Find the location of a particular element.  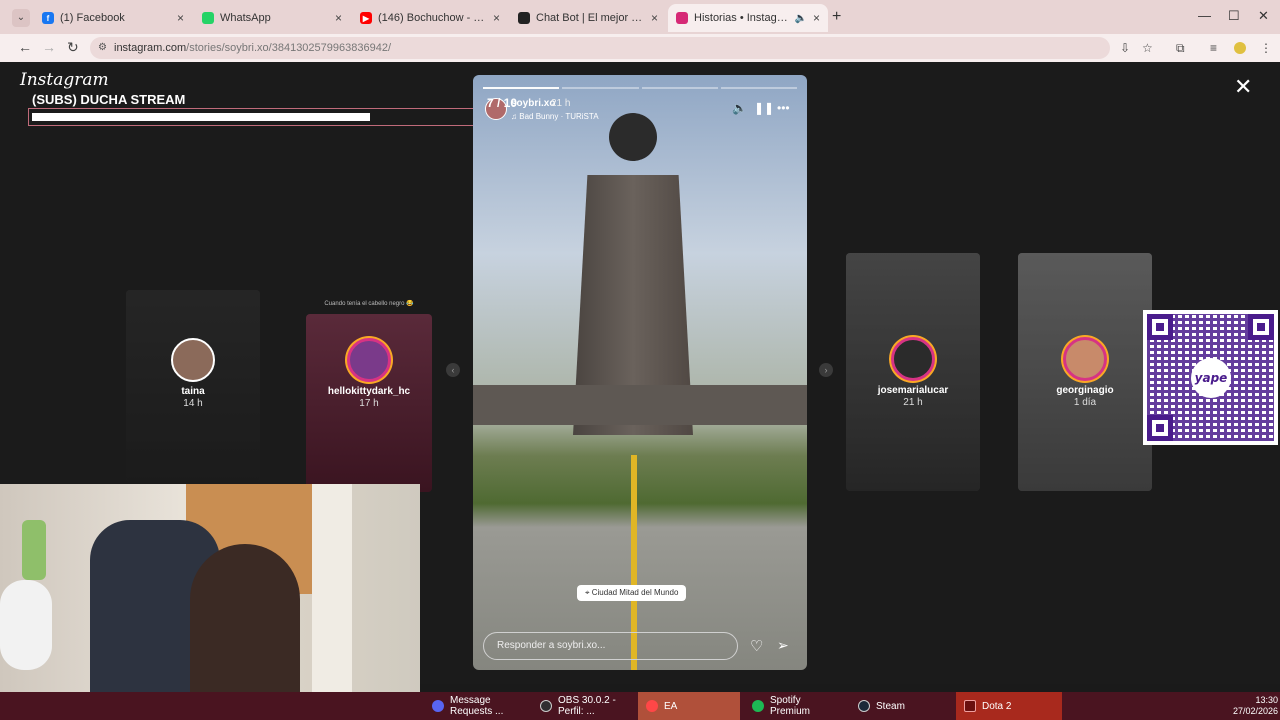

pause-icon: ❚❚ is located at coordinates (764, 108).